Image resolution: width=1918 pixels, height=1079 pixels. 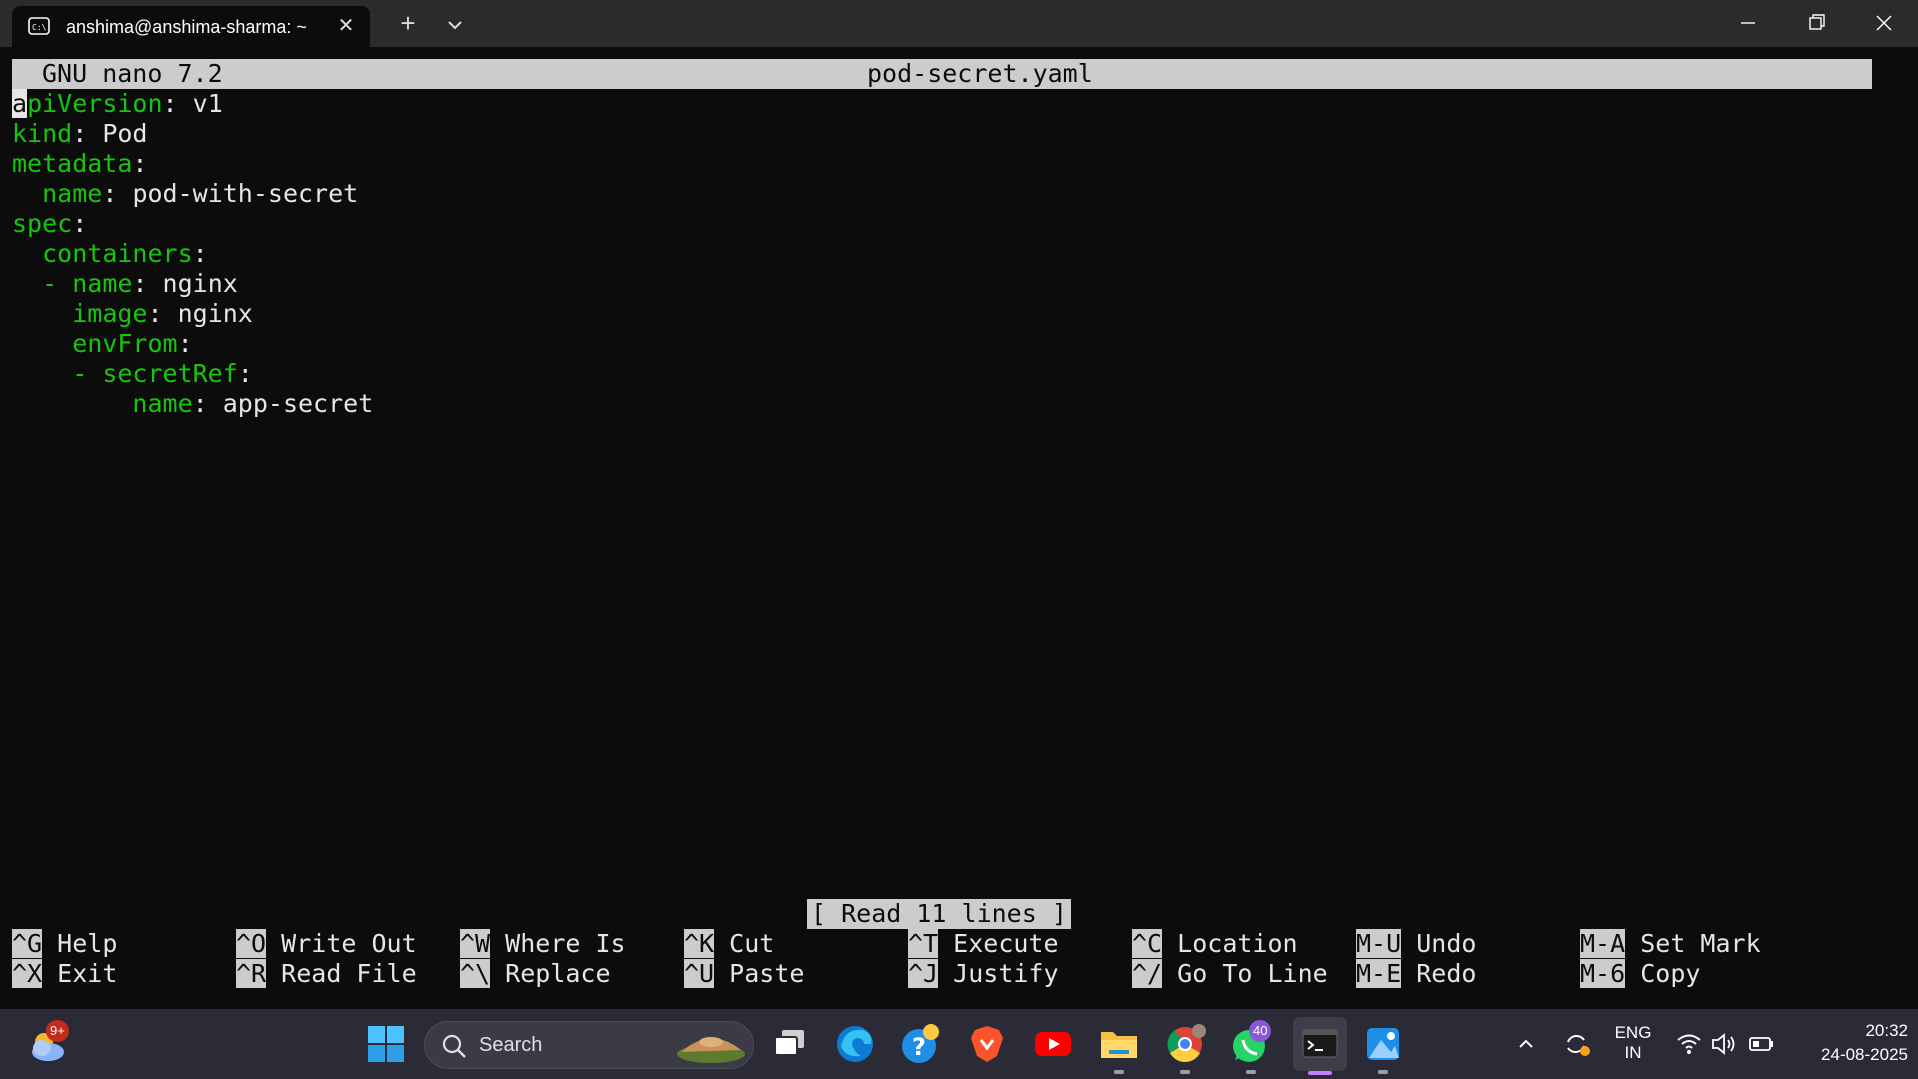 What do you see at coordinates (1633, 1052) in the screenshot?
I see `region-code: IN` at bounding box center [1633, 1052].